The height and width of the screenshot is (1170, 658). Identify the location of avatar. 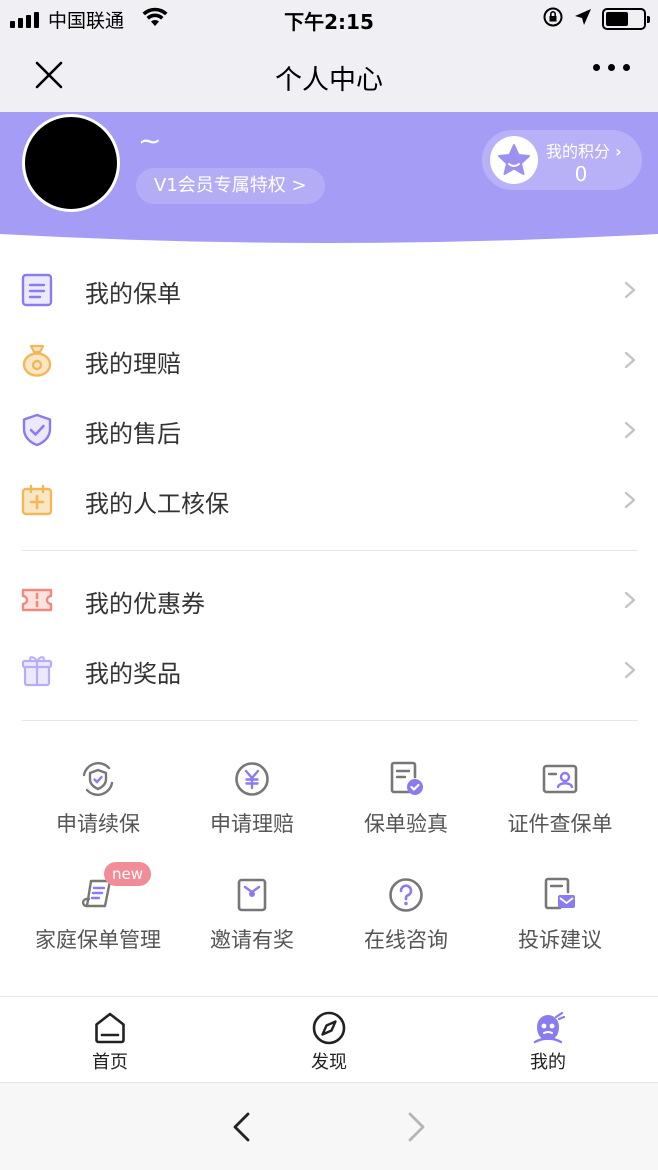
(71, 163).